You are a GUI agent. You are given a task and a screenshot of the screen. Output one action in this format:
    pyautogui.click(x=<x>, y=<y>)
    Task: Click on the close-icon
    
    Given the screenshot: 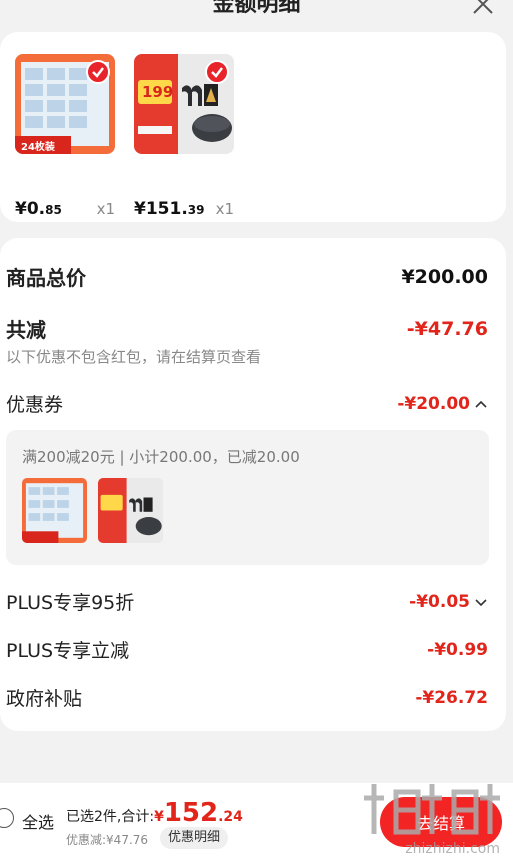 What is the action you would take?
    pyautogui.click(x=483, y=7)
    